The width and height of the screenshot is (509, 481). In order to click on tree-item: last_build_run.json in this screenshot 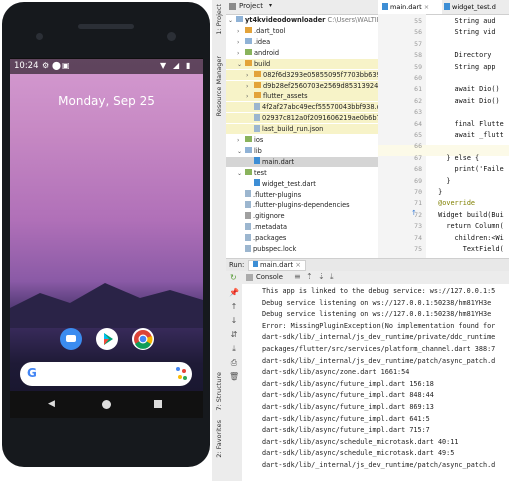, I will do `click(302, 129)`.